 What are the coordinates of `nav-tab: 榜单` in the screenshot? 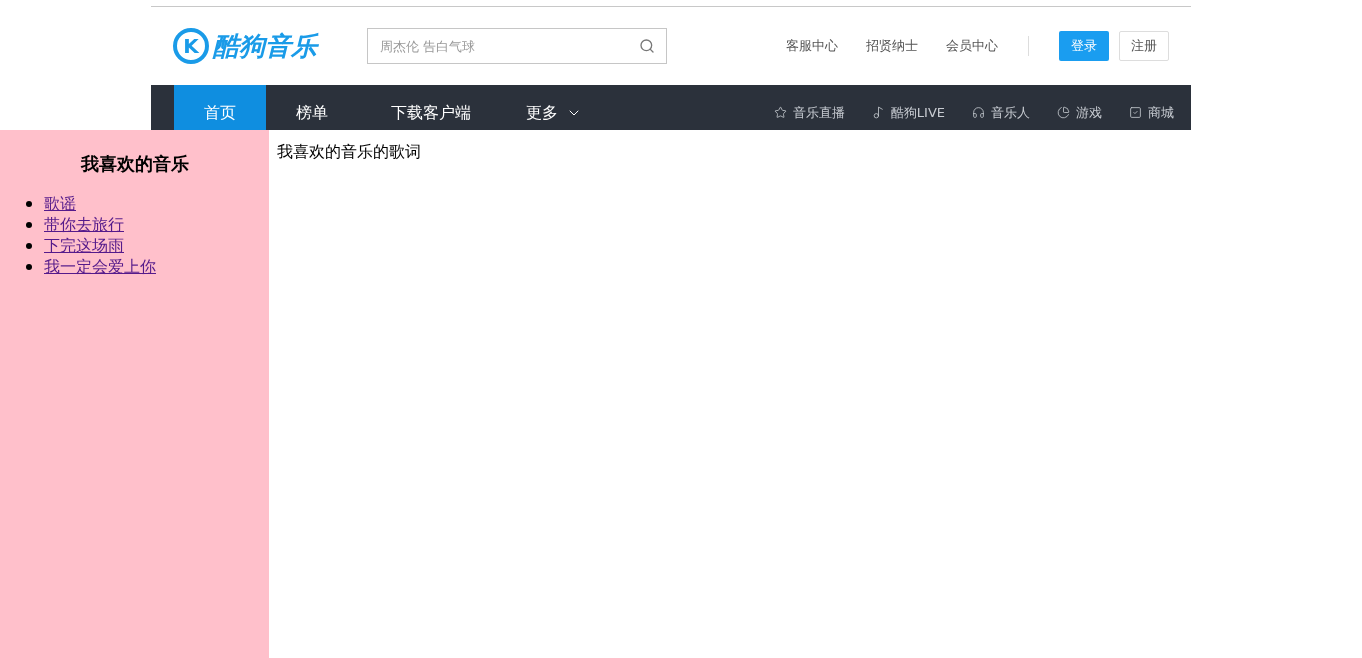 It's located at (312, 107).